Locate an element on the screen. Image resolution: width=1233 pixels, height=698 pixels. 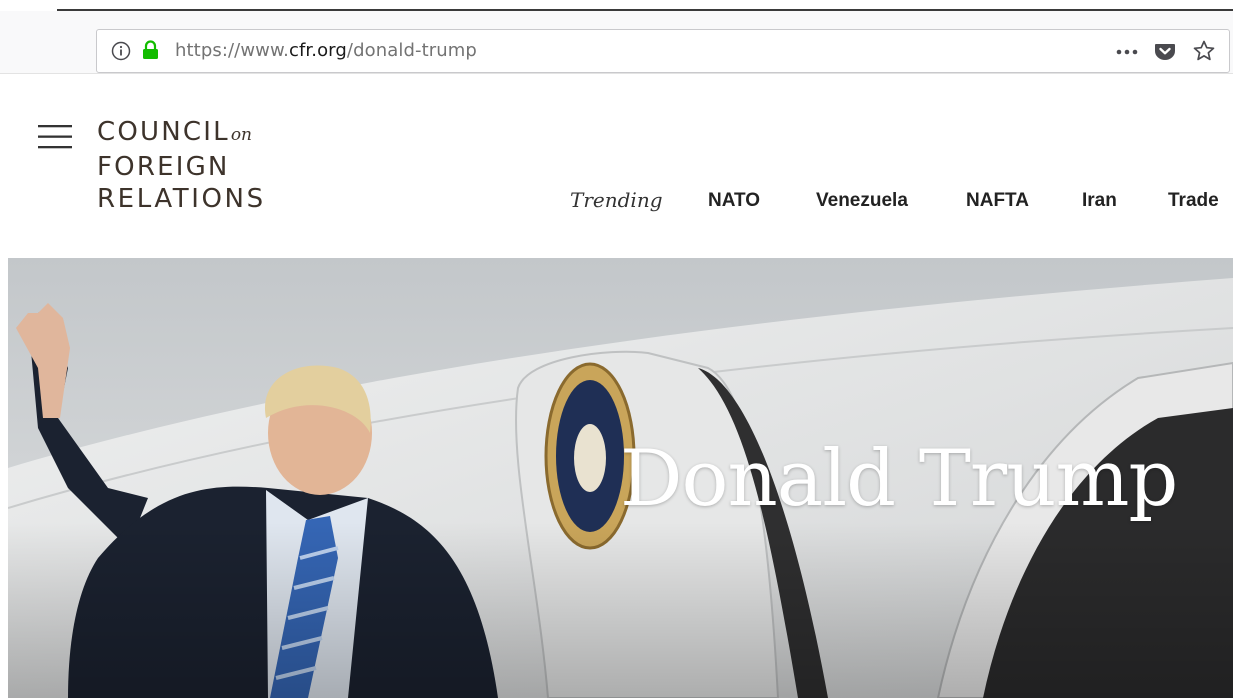
logo-line-foreign: FOREIGN is located at coordinates (163, 167).